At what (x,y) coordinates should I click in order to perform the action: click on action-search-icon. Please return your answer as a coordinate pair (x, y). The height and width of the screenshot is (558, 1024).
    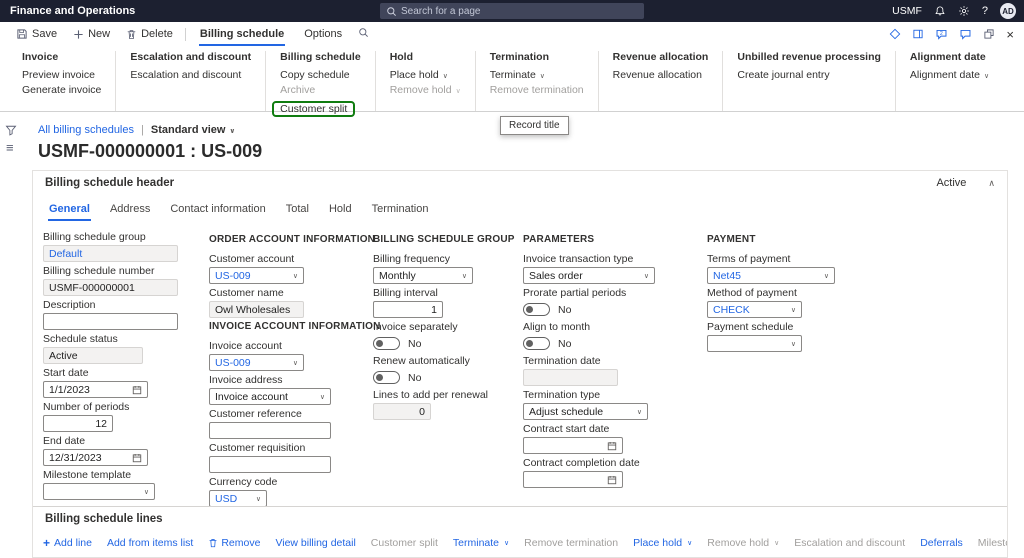
    Looking at the image, I should click on (363, 34).